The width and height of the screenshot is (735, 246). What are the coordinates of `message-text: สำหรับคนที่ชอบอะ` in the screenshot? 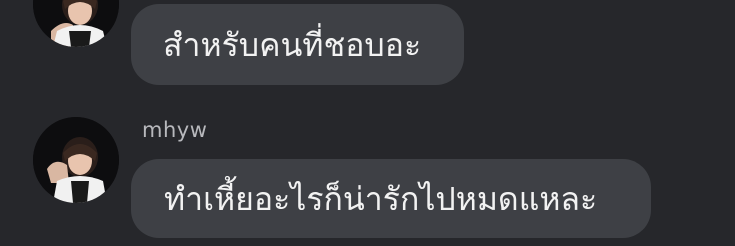 It's located at (292, 44).